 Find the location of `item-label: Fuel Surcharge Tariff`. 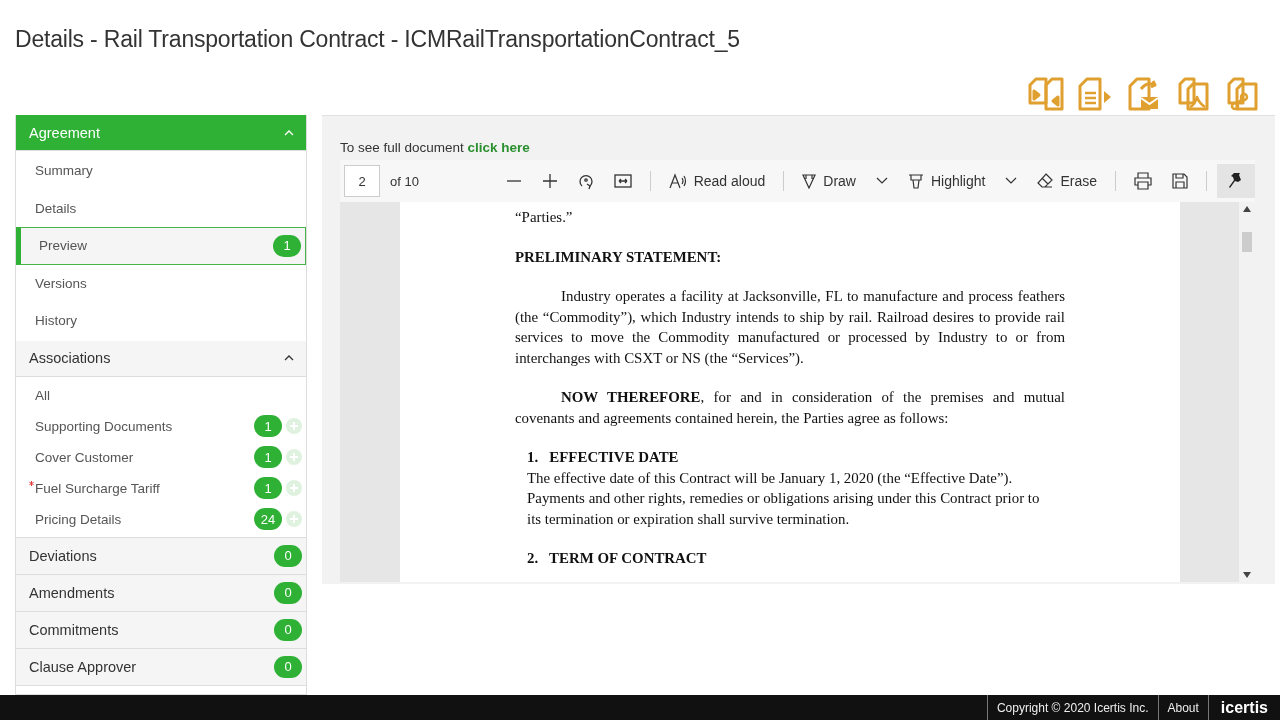

item-label: Fuel Surcharge Tariff is located at coordinates (98, 488).